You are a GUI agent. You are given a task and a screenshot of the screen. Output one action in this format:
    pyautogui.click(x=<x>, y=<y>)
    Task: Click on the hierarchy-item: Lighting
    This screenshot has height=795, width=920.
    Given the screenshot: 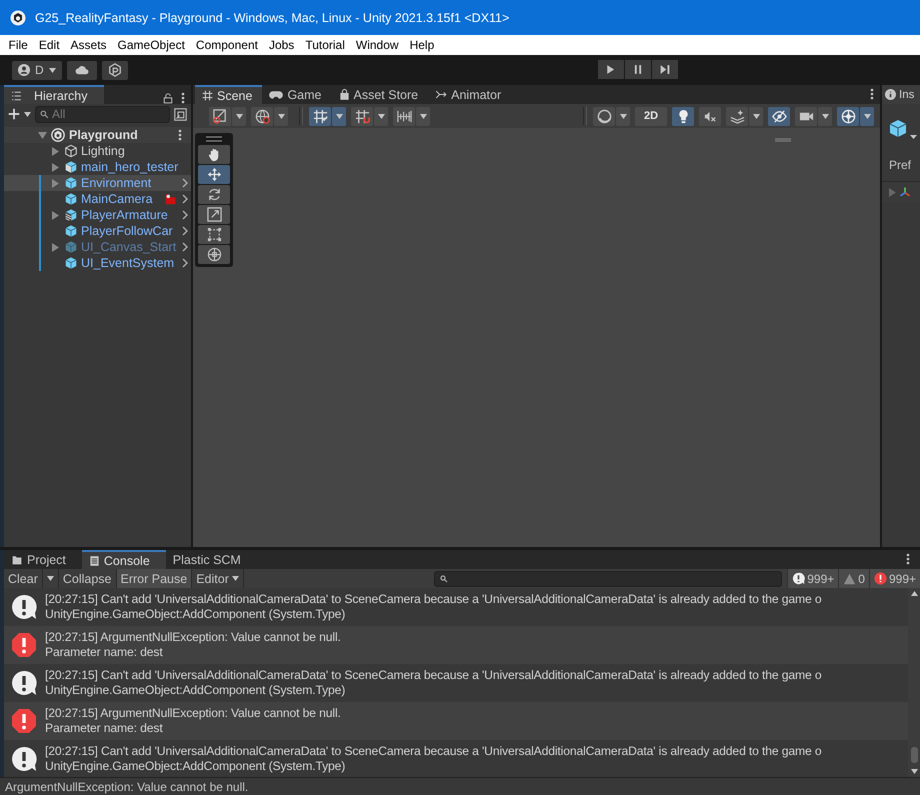 What is the action you would take?
    pyautogui.click(x=97, y=151)
    